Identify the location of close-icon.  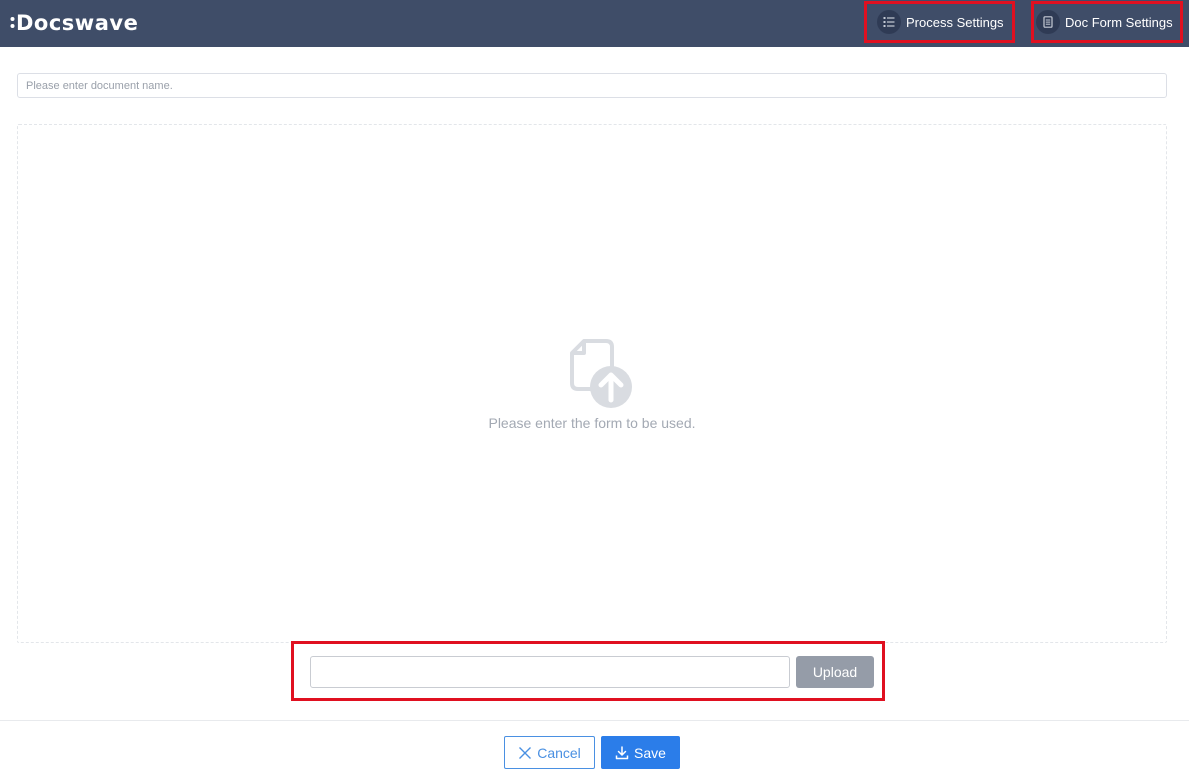
(525, 752).